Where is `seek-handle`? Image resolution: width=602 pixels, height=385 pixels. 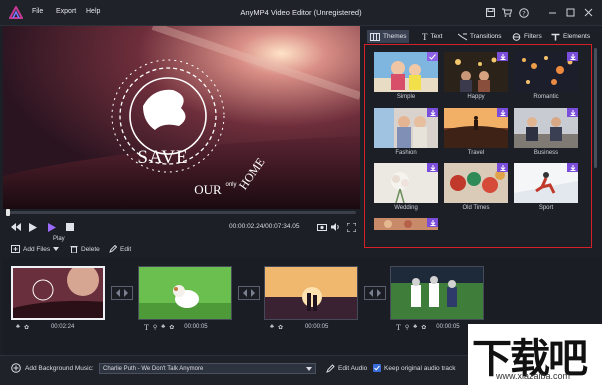 seek-handle is located at coordinates (8, 212).